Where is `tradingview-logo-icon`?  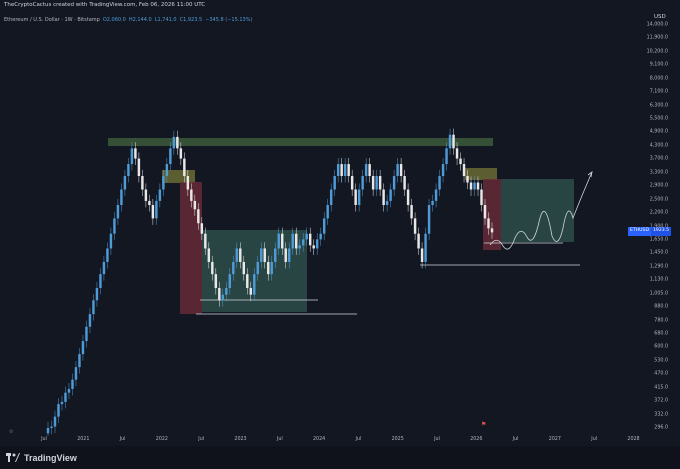 tradingview-logo-icon is located at coordinates (13, 457).